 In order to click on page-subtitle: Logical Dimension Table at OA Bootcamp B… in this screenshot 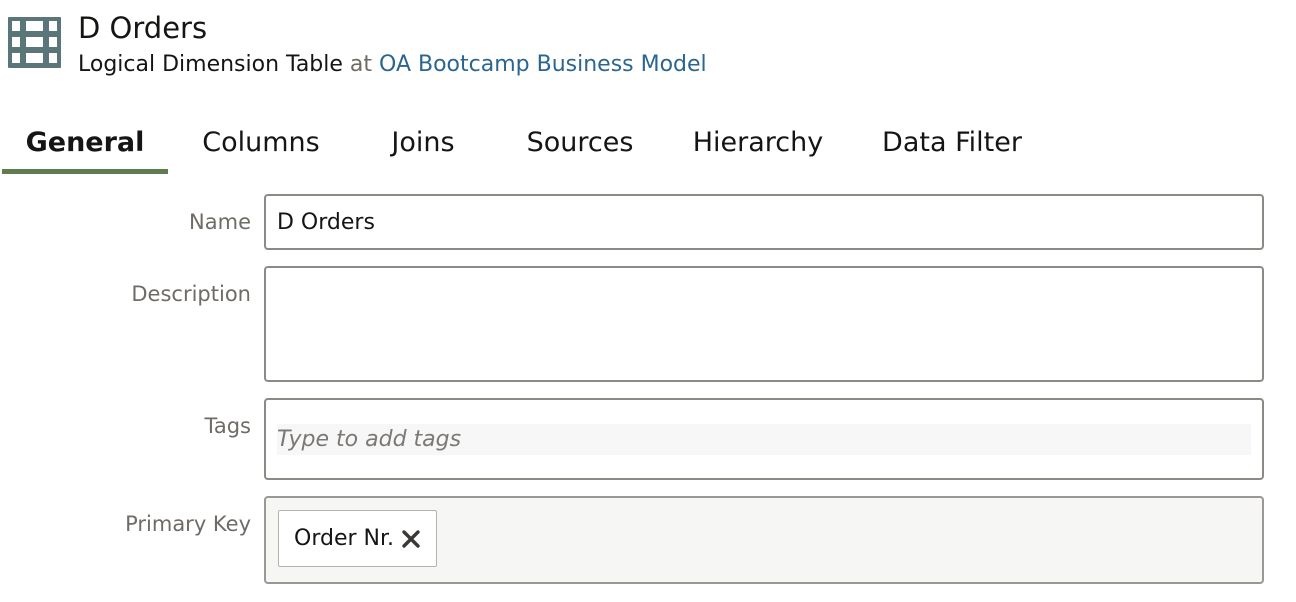, I will do `click(392, 65)`.